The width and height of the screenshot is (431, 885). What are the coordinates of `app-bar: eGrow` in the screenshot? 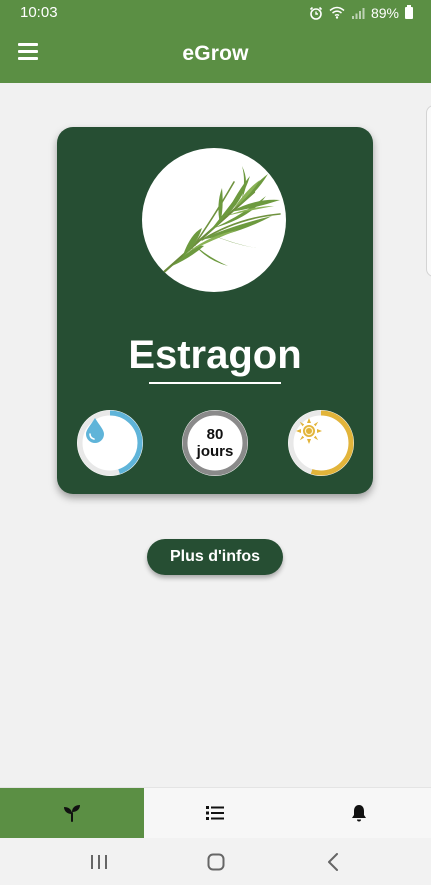 It's located at (215, 54).